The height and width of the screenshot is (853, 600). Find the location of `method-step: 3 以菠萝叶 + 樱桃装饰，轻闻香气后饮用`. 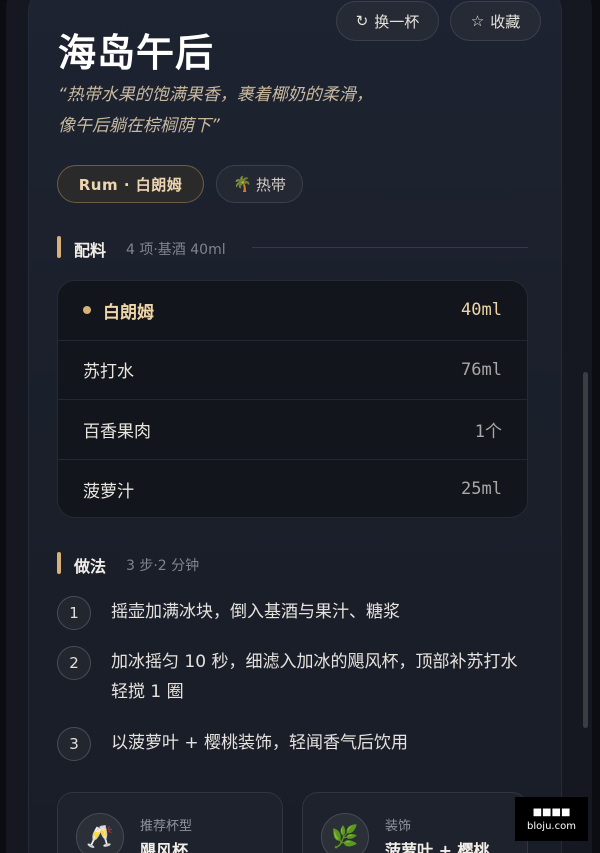

method-step: 3 以菠萝叶 + 樱桃装饰，轻闻香气后饮用 is located at coordinates (292, 744).